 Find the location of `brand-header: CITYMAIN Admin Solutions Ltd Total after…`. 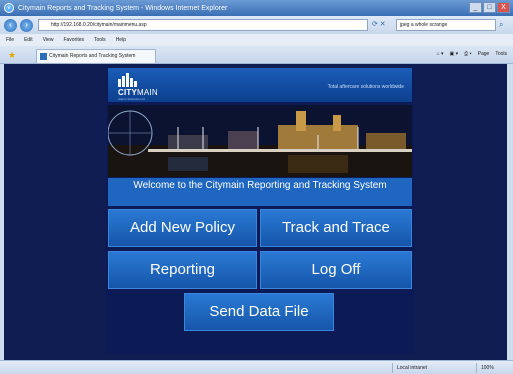

brand-header: CITYMAIN Admin Solutions Ltd Total after… is located at coordinates (260, 85).